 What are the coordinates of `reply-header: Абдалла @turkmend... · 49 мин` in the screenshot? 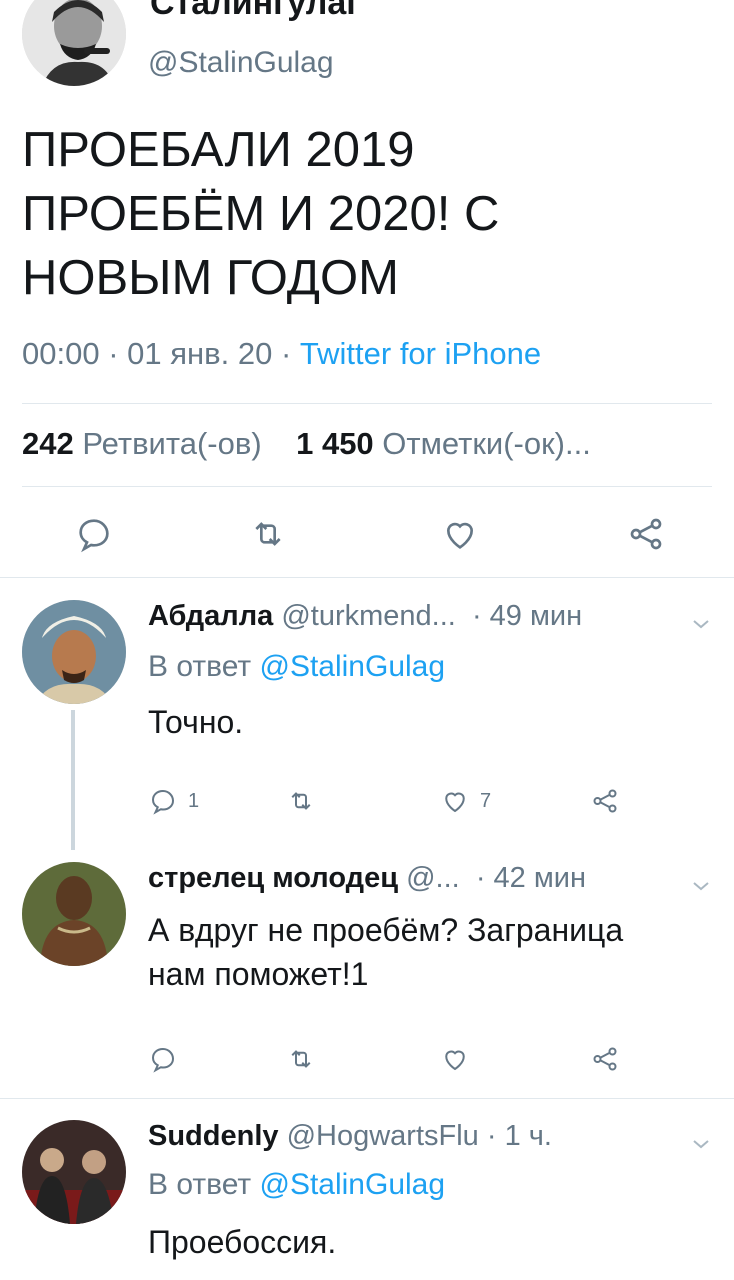 It's located at (365, 616).